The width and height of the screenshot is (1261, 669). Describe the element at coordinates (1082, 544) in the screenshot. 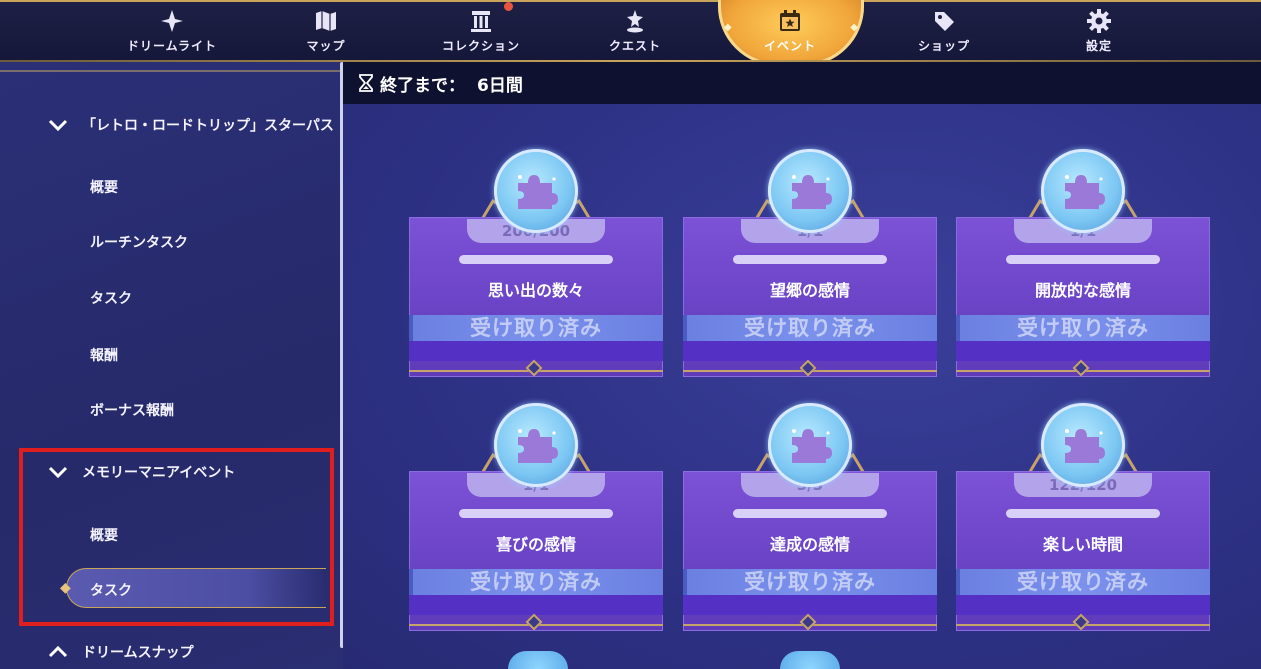

I see `card-title: 楽しい時間` at that location.